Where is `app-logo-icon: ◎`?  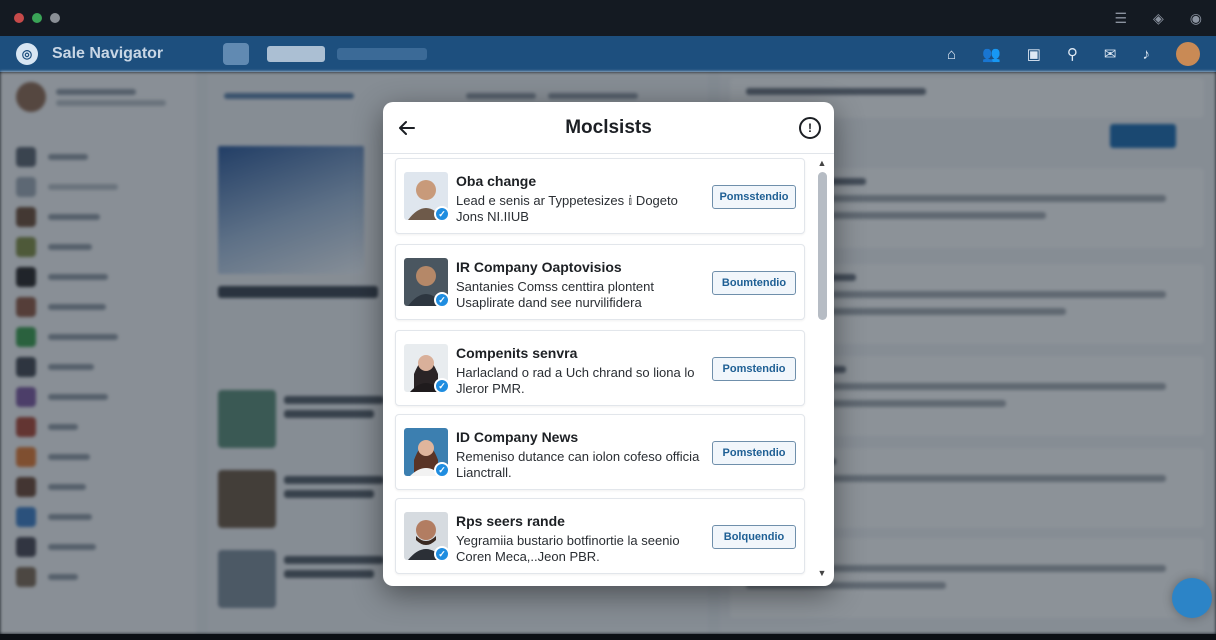 app-logo-icon: ◎ is located at coordinates (27, 54).